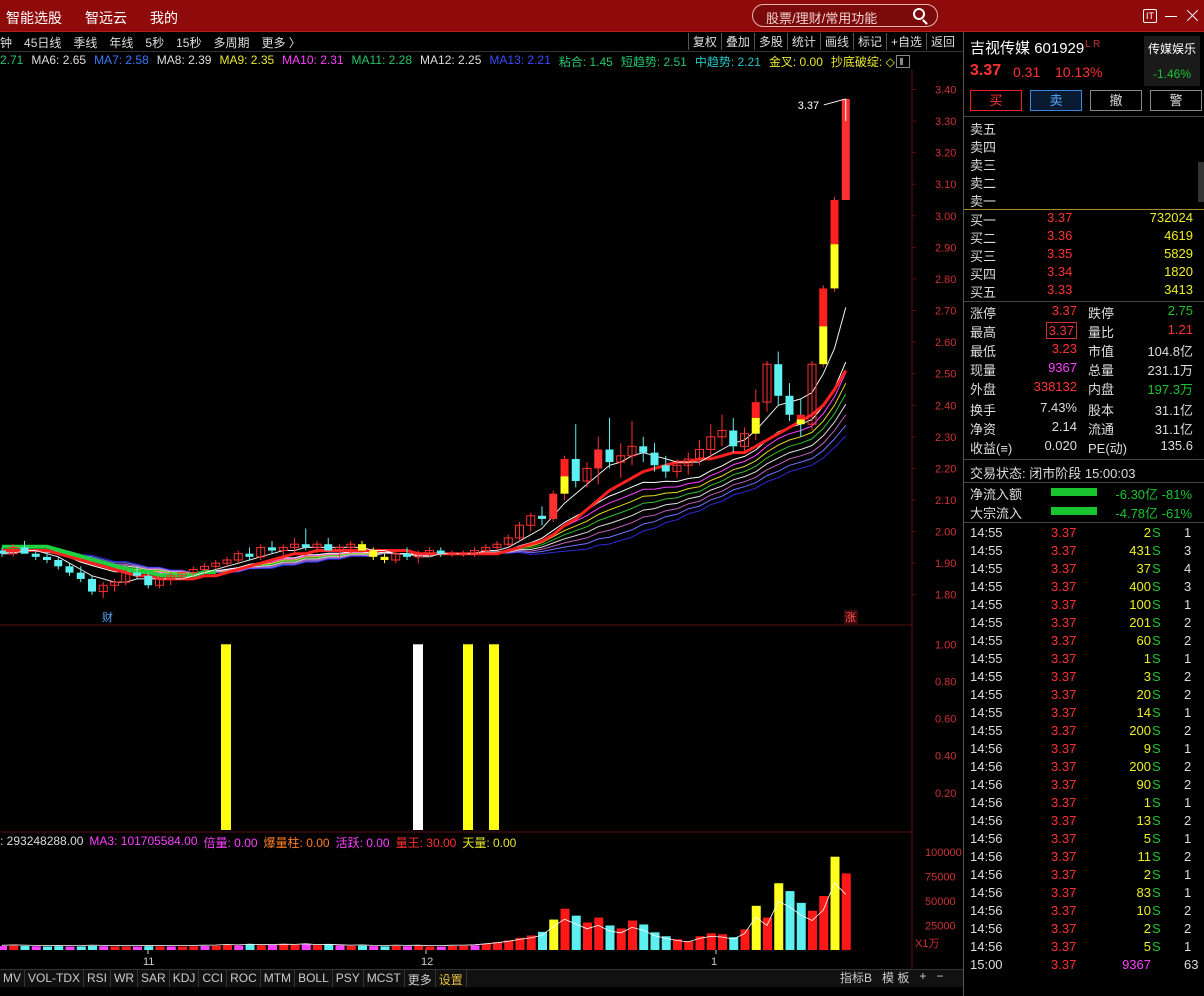 The height and width of the screenshot is (996, 1204). What do you see at coordinates (185, 978) in the screenshot?
I see `indicator-tab: KDJ` at bounding box center [185, 978].